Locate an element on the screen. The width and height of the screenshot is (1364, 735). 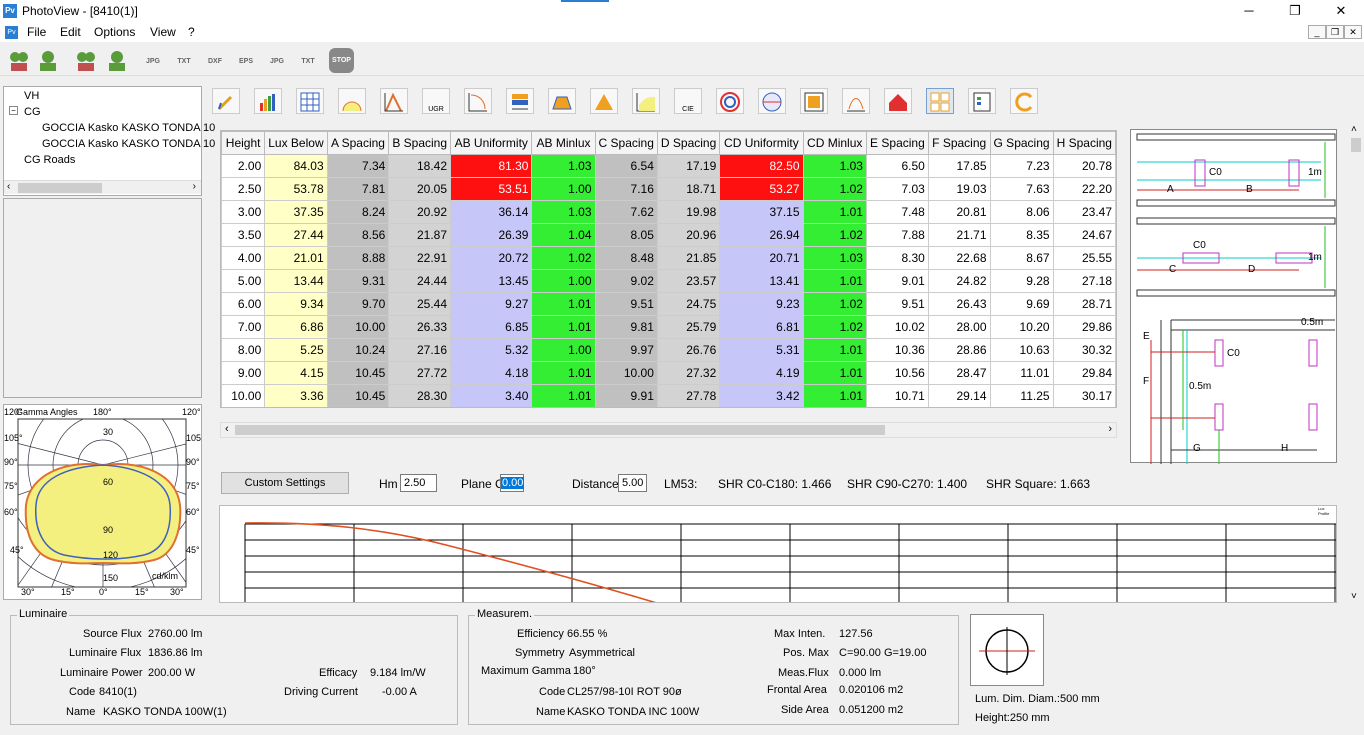
compare-icon is located at coordinates (86, 61).